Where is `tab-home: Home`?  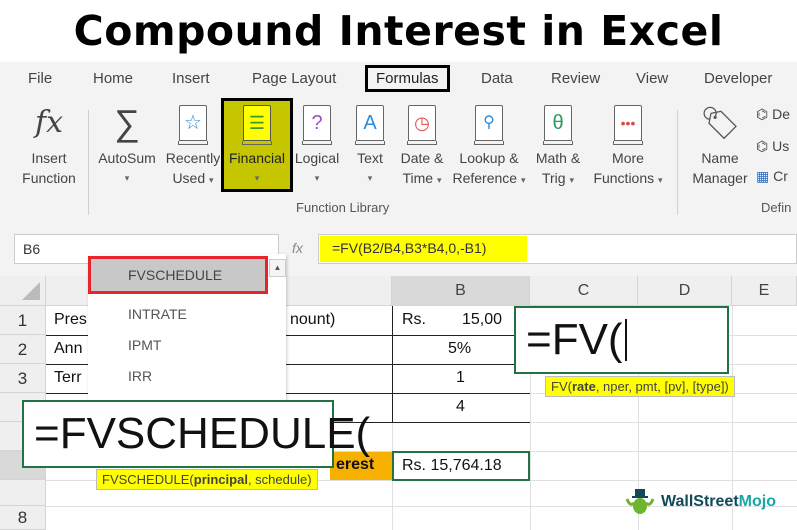
tab-home: Home is located at coordinates (113, 78).